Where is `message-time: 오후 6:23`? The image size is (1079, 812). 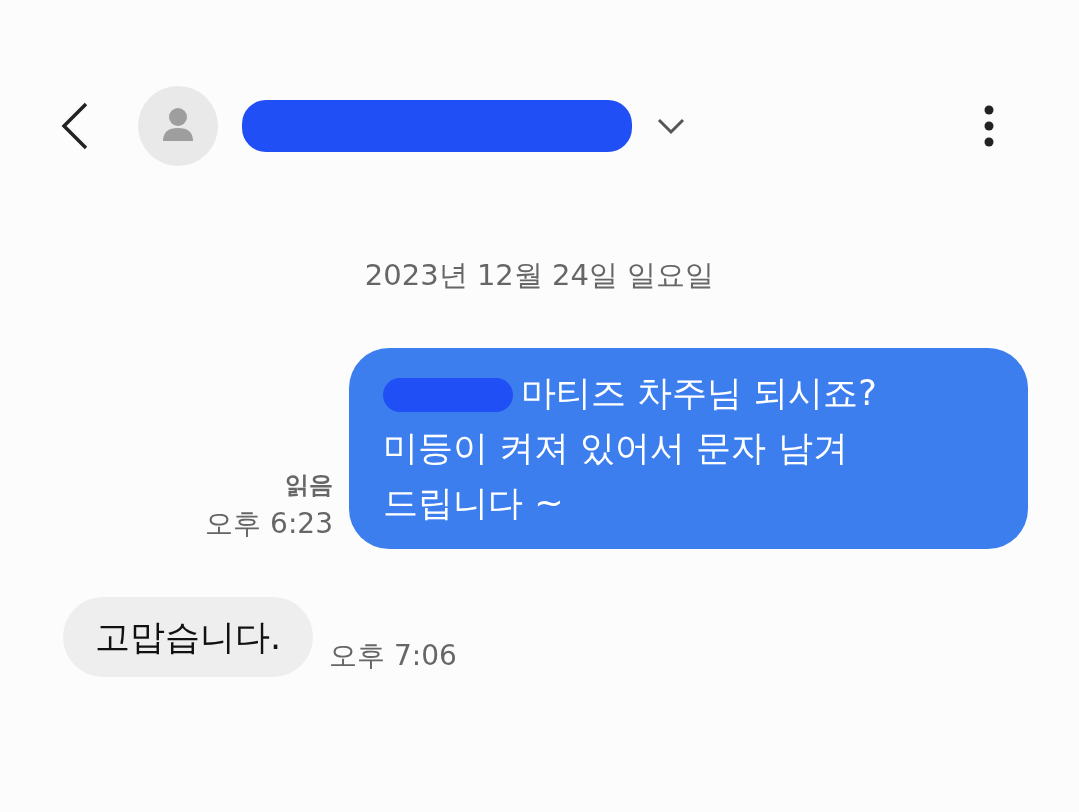
message-time: 오후 6:23 is located at coordinates (269, 523).